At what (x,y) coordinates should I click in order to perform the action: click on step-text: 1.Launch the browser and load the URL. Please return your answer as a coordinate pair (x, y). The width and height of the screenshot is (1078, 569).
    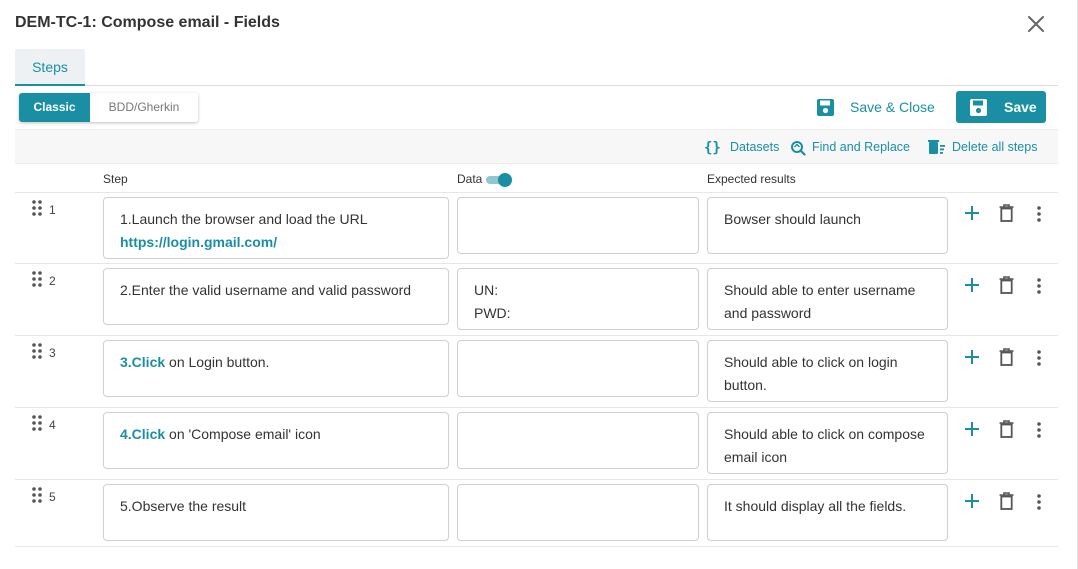
    Looking at the image, I should click on (244, 219).